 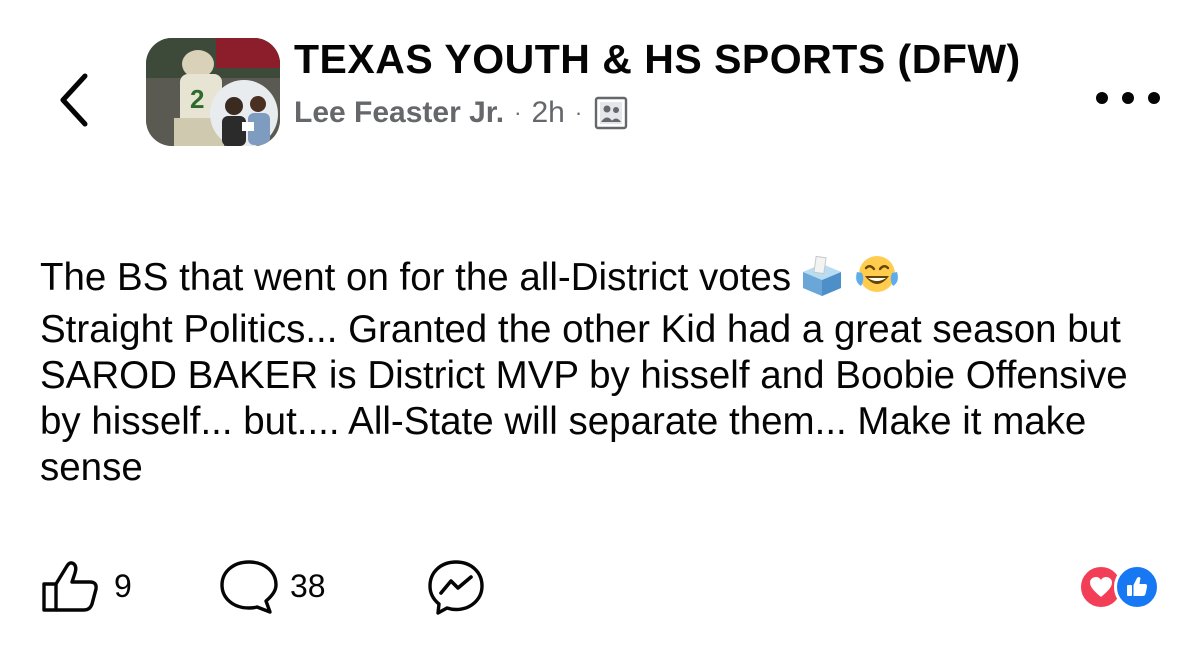 I want to click on tears-of-joy-icon, so click(x=877, y=279).